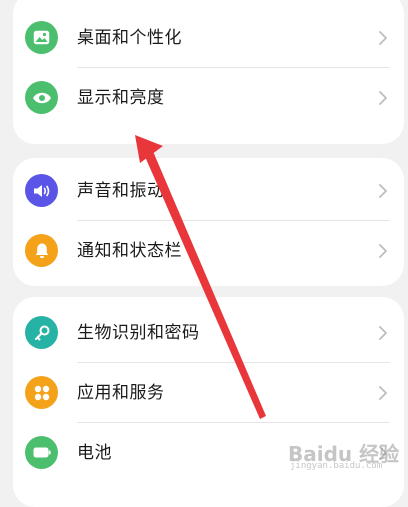  What do you see at coordinates (41, 97) in the screenshot?
I see `eye-icon` at bounding box center [41, 97].